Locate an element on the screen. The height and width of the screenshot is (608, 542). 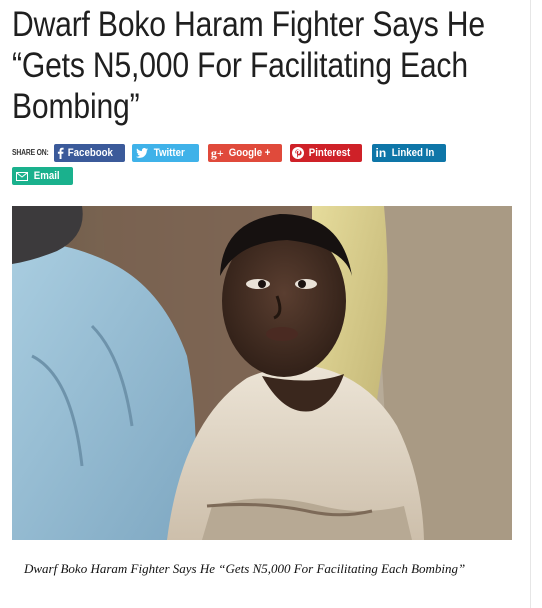
share-facebook-button: Facebook is located at coordinates (89, 153).